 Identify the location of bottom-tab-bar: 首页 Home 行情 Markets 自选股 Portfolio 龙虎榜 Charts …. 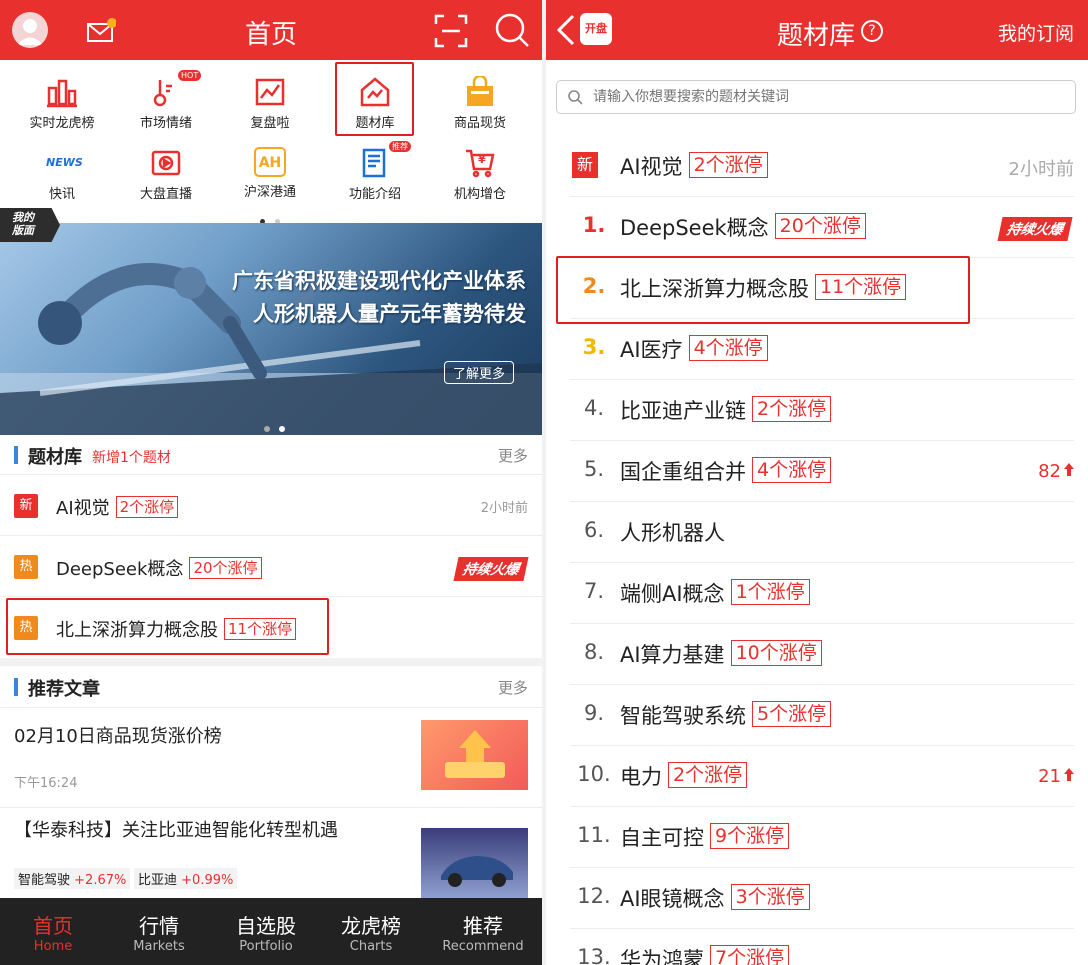
(271, 931).